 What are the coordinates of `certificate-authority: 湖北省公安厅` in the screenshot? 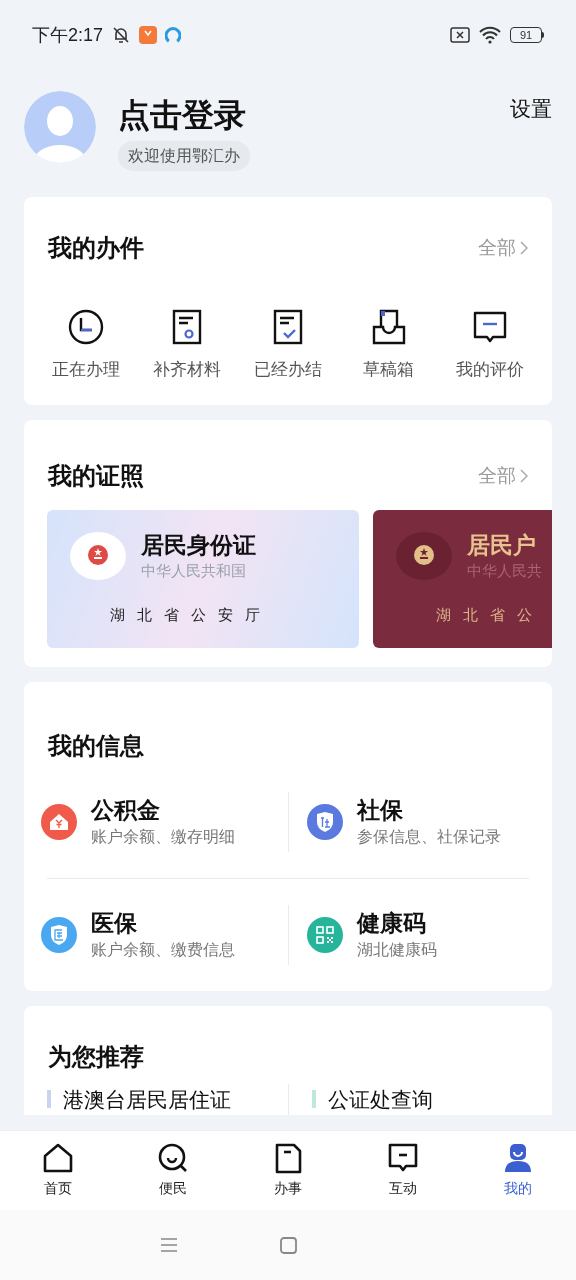 It's located at (191, 615).